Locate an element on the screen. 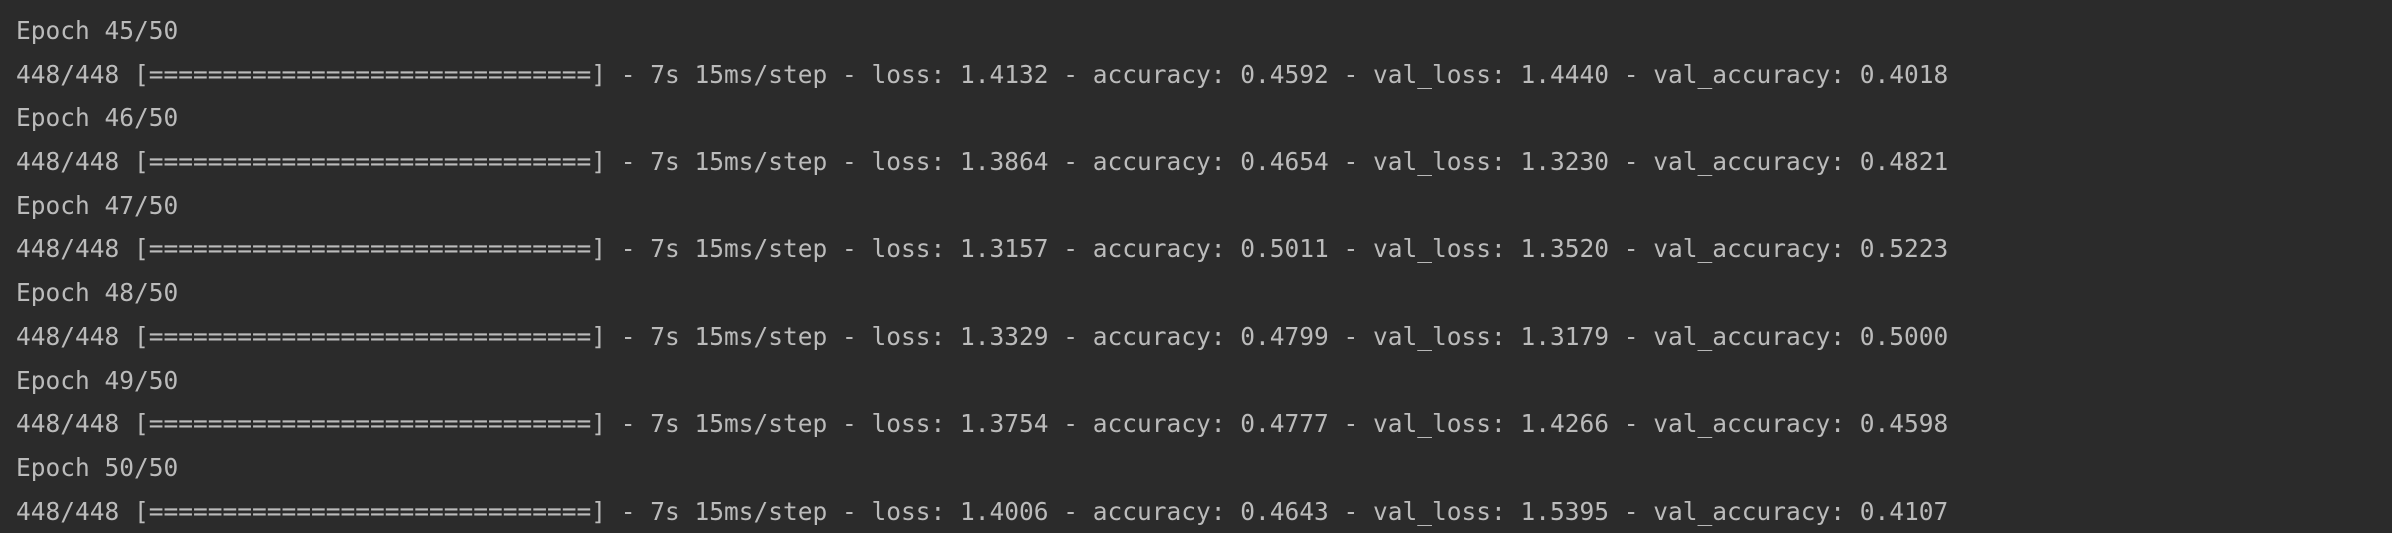 This screenshot has width=2392, height=533. epoch-header: Epoch 47/50 is located at coordinates (97, 205).